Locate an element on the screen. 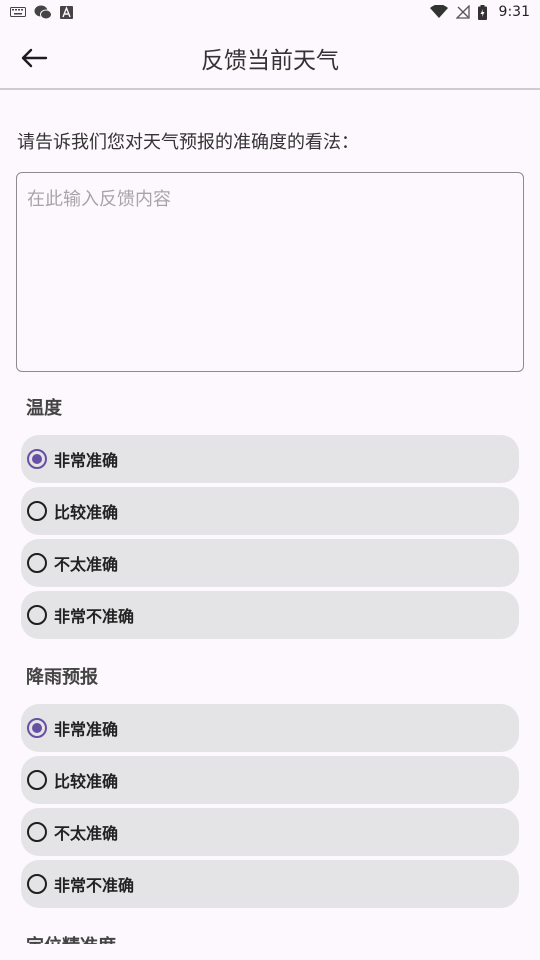 This screenshot has width=540, height=960. status-time: 9:31 is located at coordinates (514, 12).